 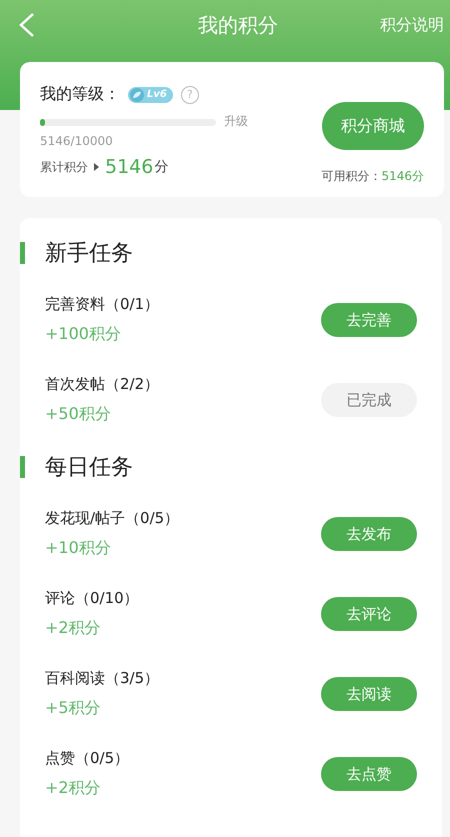 I want to click on upgrade-label: 升级, so click(x=236, y=121).